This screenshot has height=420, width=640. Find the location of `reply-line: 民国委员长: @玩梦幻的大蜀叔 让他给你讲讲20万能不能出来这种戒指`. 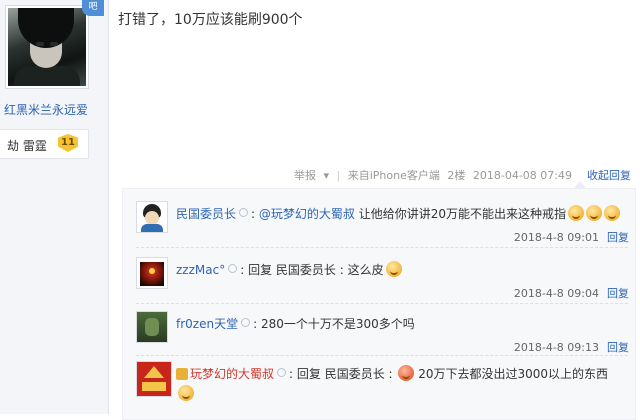

reply-line: 民国委员长: @玩梦幻的大蜀叔 让他给你讲讲20万能不能出来这种戒指 is located at coordinates (398, 213).